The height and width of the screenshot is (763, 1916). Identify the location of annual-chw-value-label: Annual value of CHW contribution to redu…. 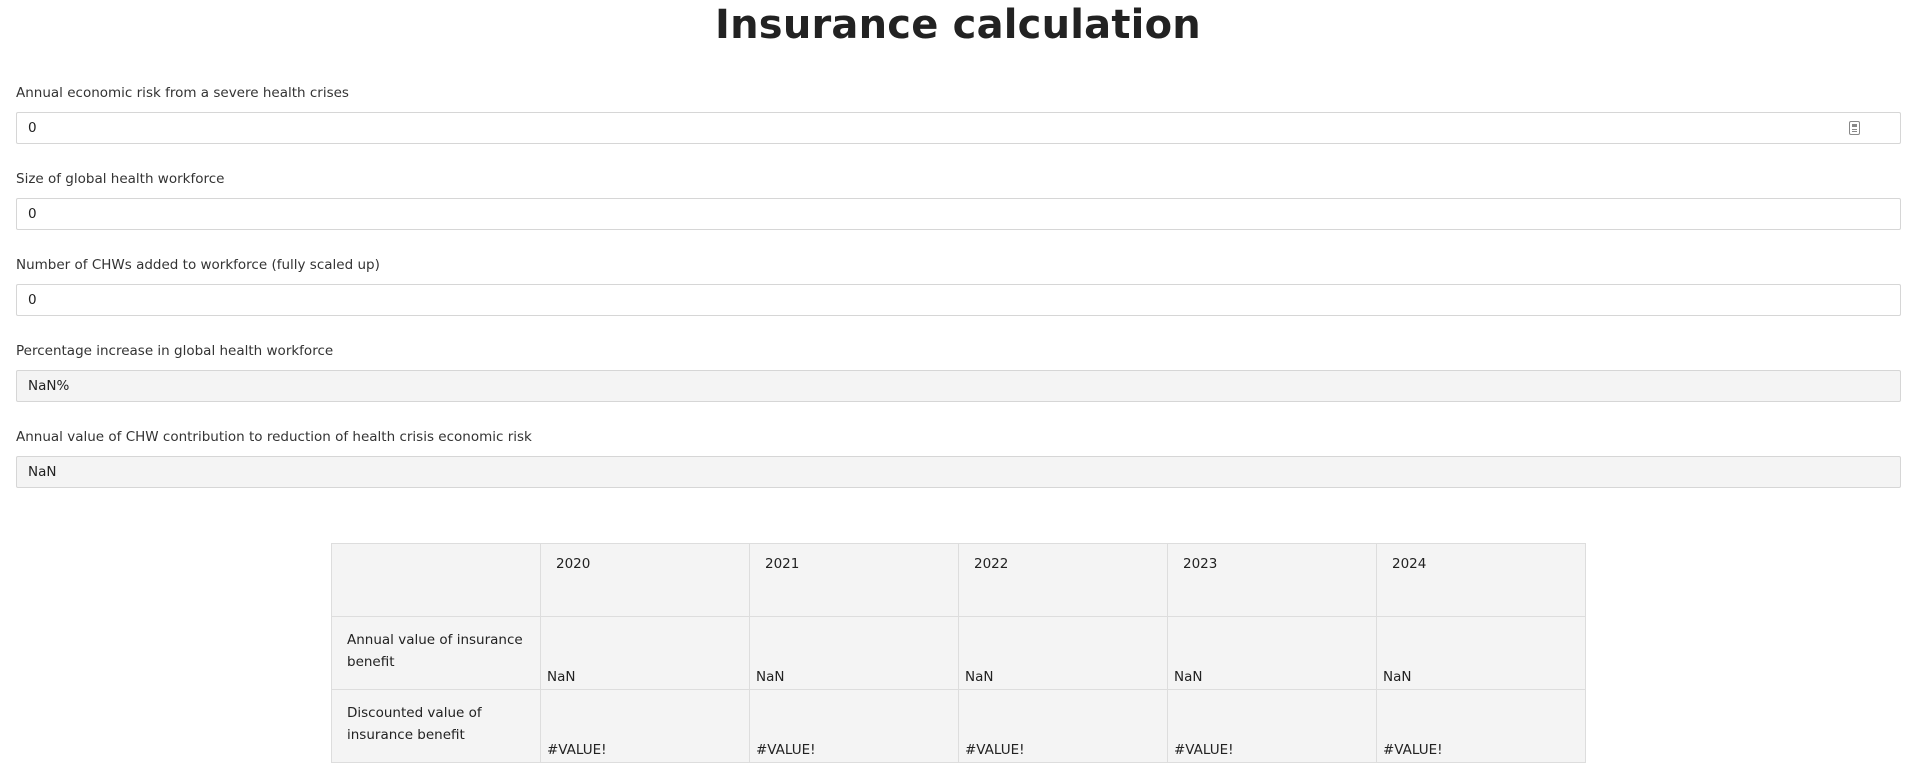
(274, 437).